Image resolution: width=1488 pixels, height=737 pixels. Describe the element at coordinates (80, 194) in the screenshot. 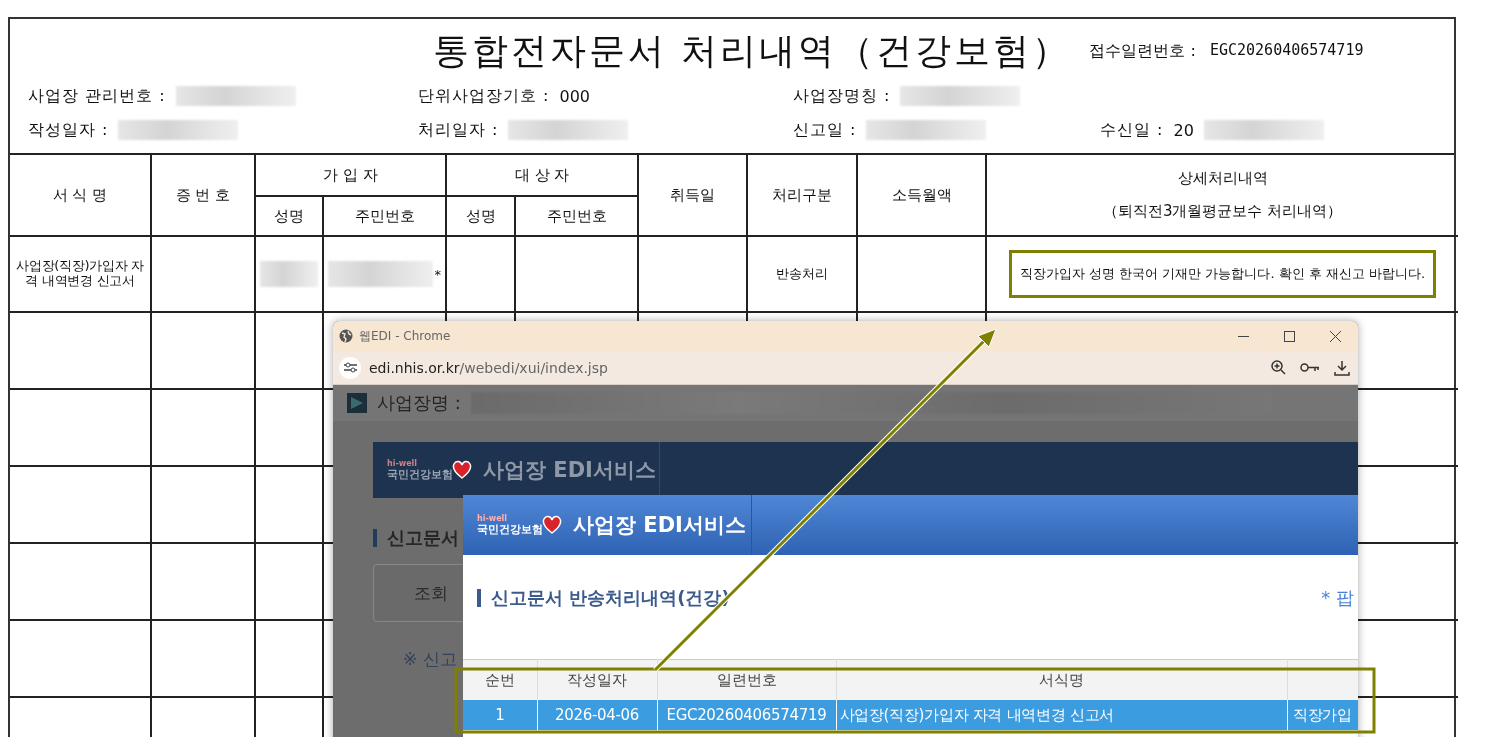

I see `column-header: 서 식 명` at that location.